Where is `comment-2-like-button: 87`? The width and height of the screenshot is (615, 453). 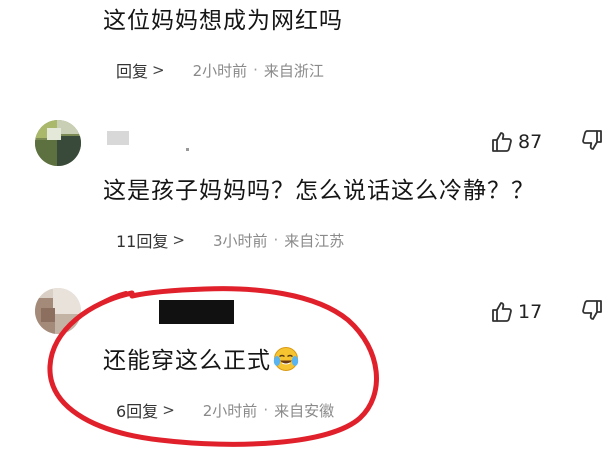 comment-2-like-button: 87 is located at coordinates (516, 142).